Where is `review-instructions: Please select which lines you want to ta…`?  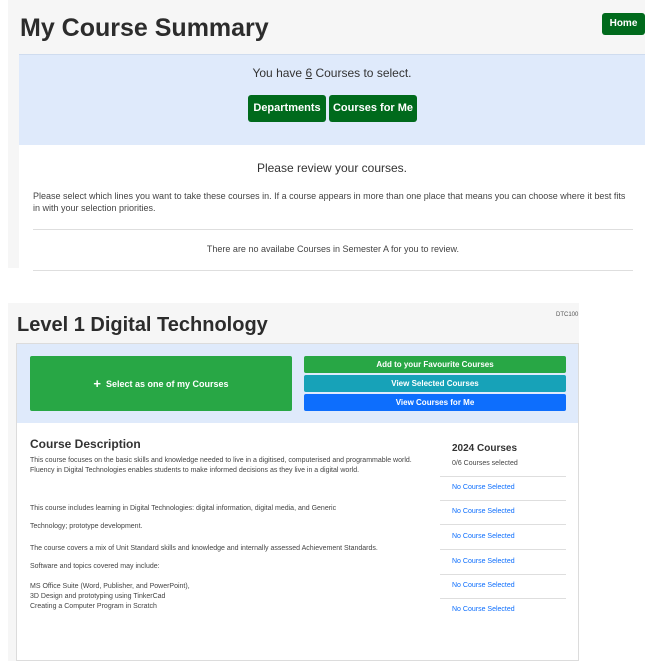 review-instructions: Please select which lines you want to ta… is located at coordinates (329, 202).